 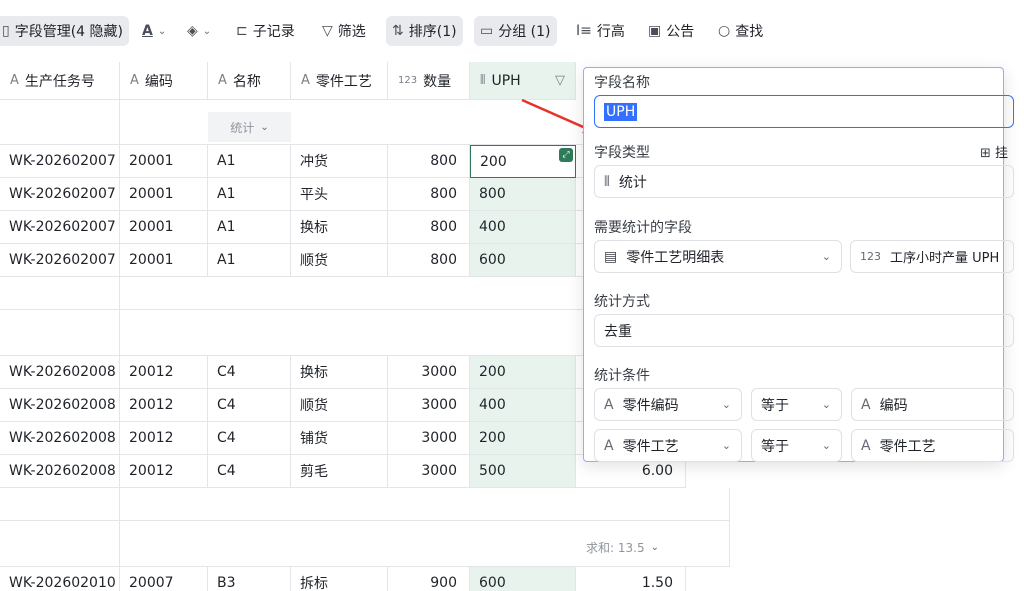 I want to click on sort-button: ⇅ 排序(1), so click(x=424, y=31).